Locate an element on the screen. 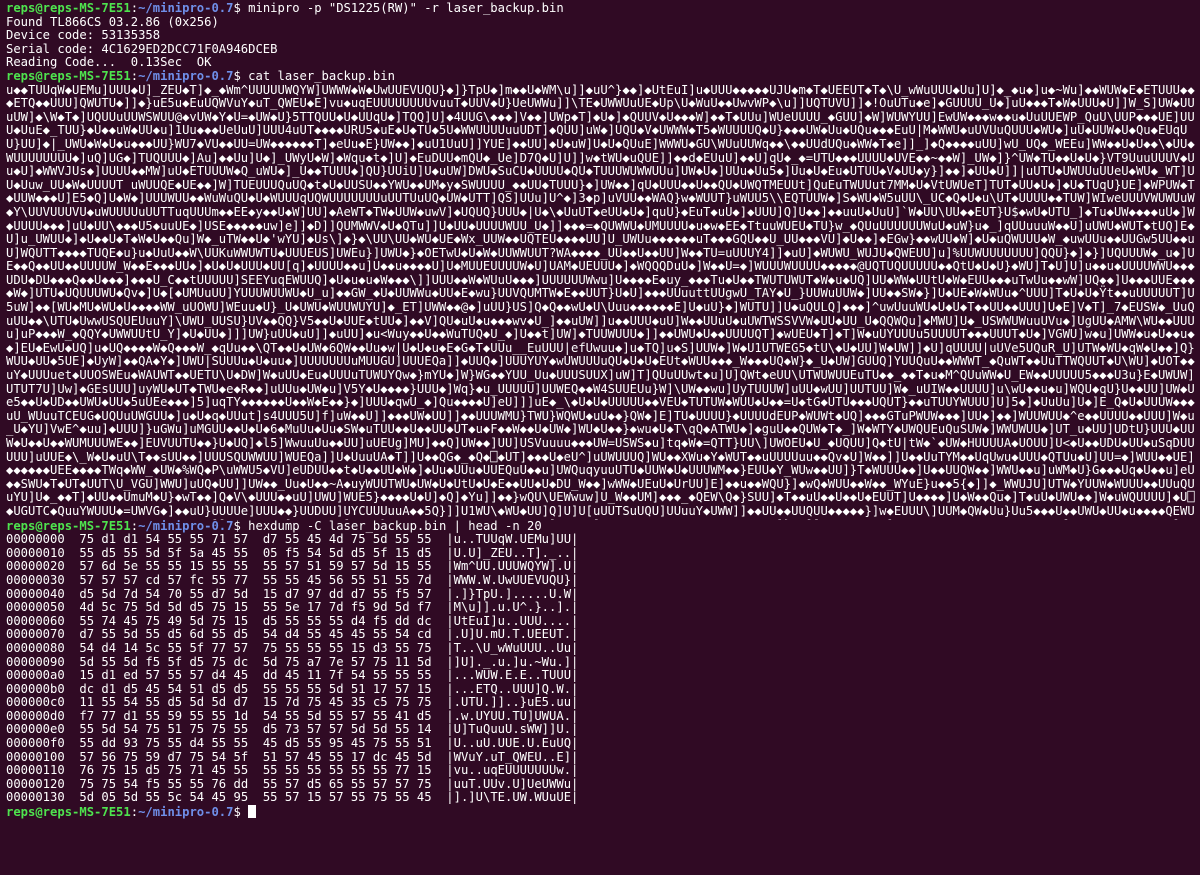 The image size is (1200, 875). hexdump-ascii: |uuT.UUv.U]UeUWWu| is located at coordinates (512, 784).